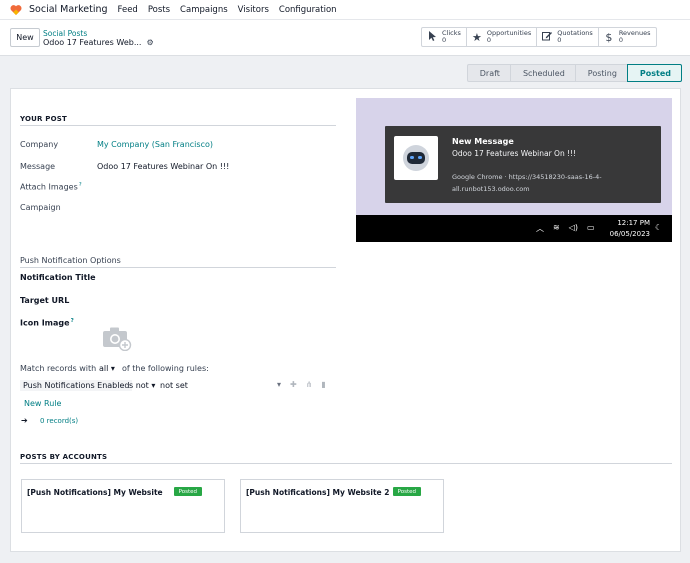  Describe the element at coordinates (629, 229) in the screenshot. I see `tray-clock: 12:17 PM 06/05/2023` at that location.